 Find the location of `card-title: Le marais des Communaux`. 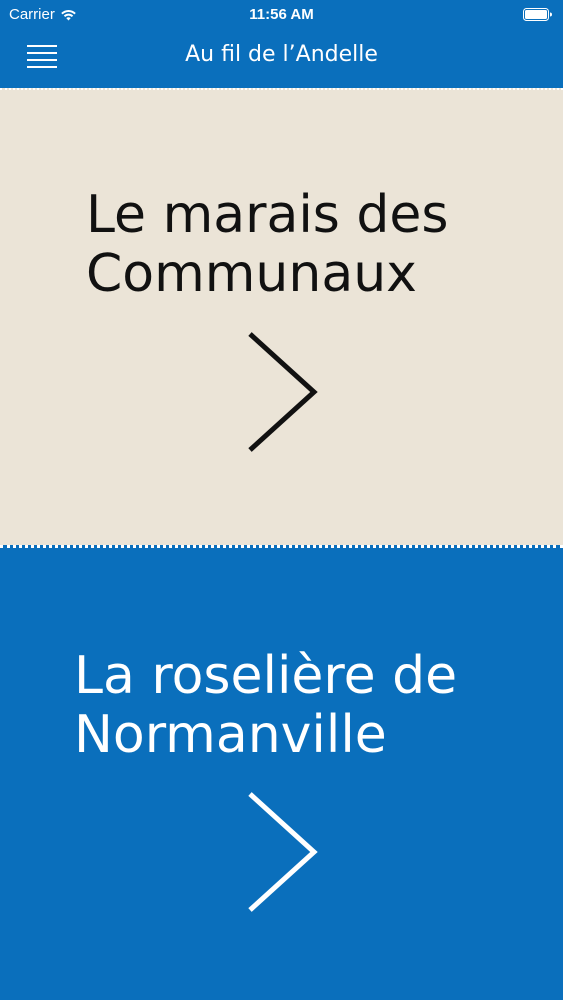

card-title: Le marais des Communaux is located at coordinates (267, 244).